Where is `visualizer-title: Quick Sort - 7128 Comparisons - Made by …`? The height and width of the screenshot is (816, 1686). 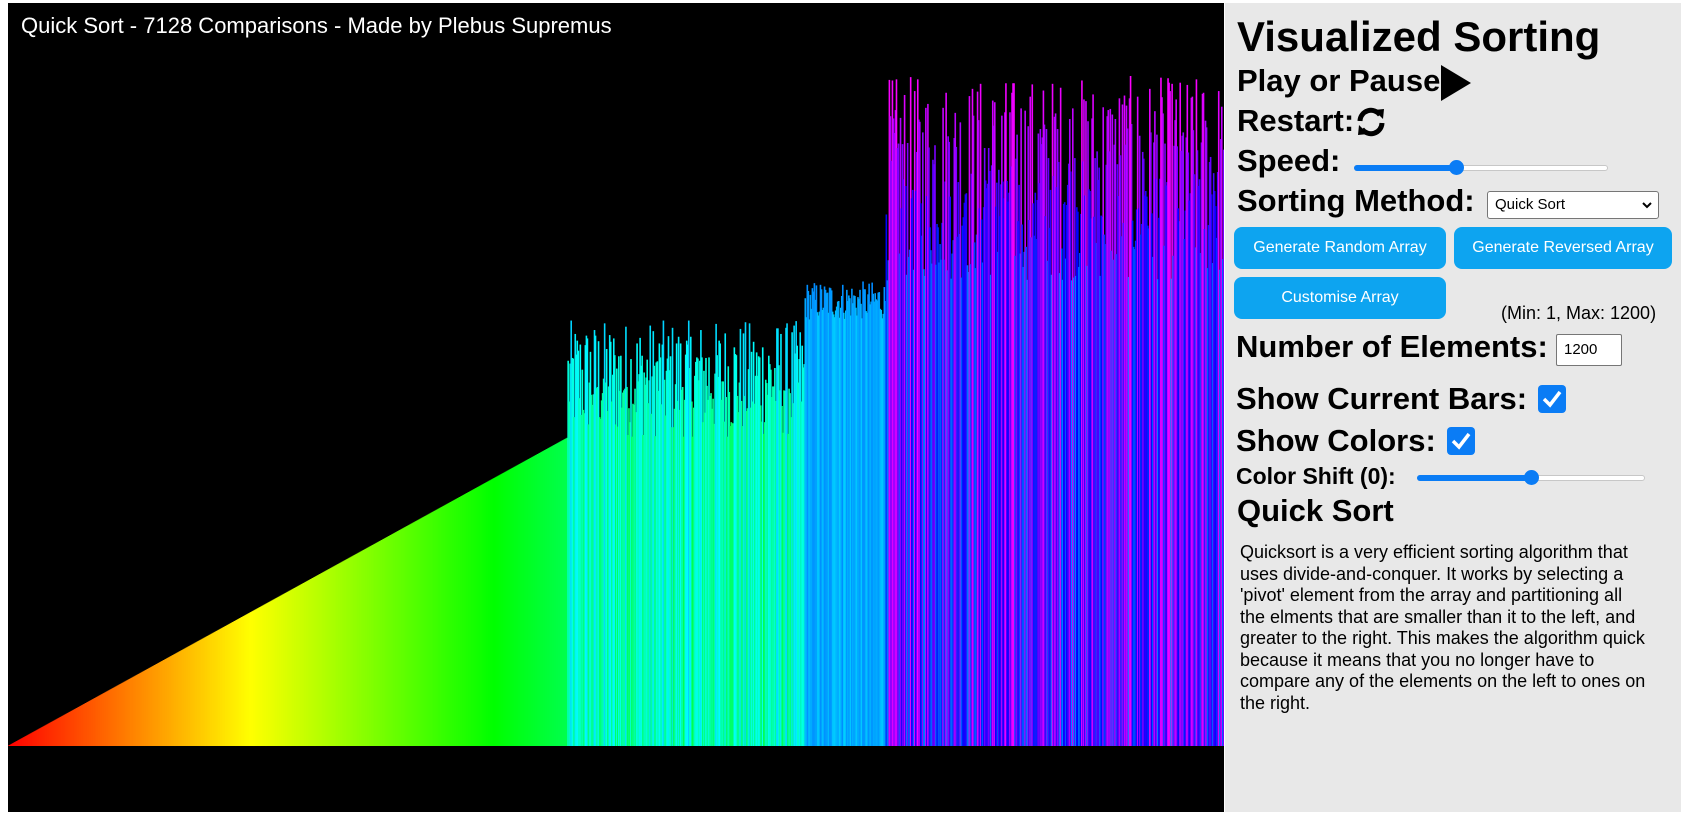 visualizer-title: Quick Sort - 7128 Comparisons - Made by … is located at coordinates (316, 25).